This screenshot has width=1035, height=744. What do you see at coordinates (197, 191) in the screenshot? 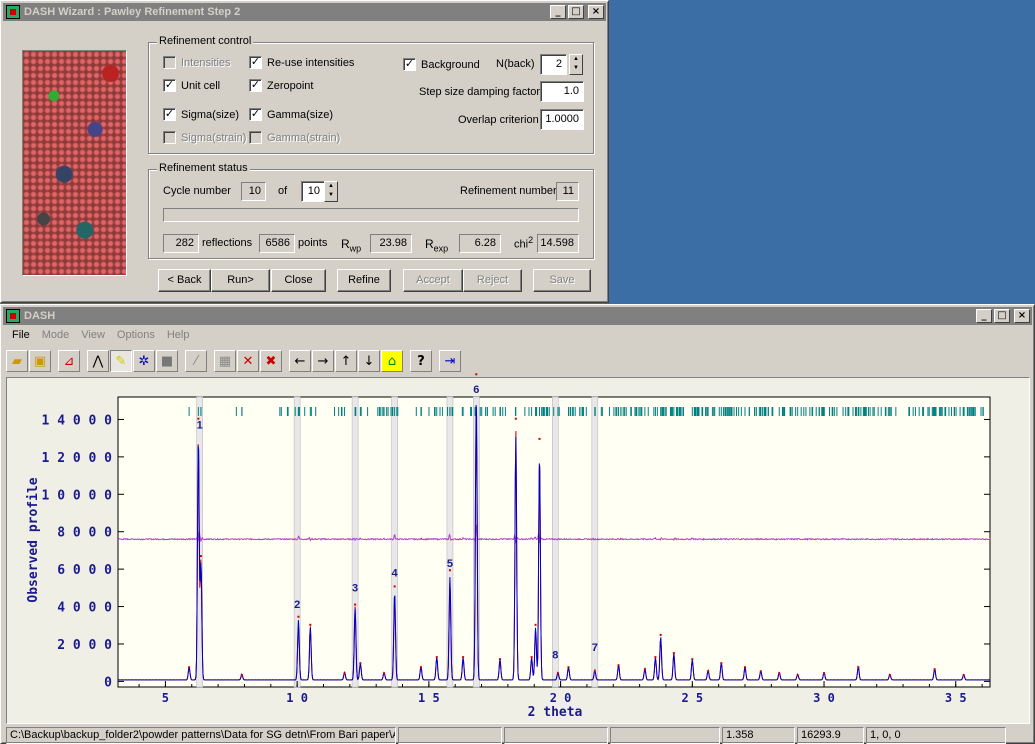
I see `cycle-number-label: Cycle number` at bounding box center [197, 191].